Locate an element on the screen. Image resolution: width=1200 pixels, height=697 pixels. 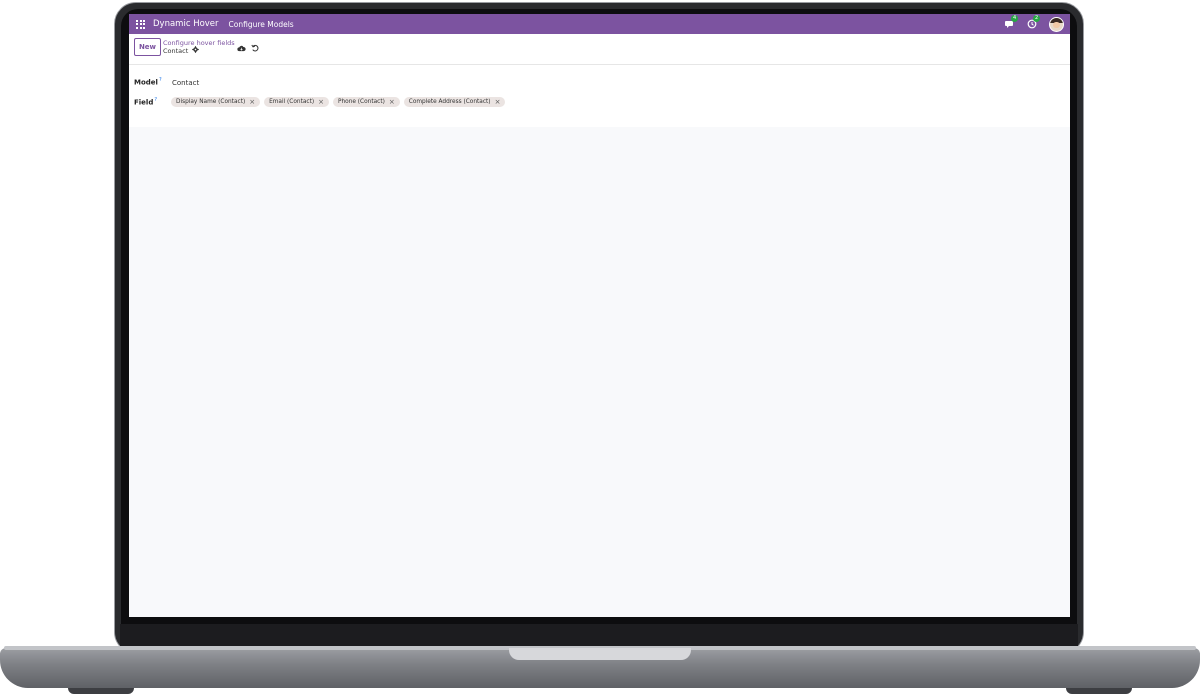
gear-icon is located at coordinates (195, 50).